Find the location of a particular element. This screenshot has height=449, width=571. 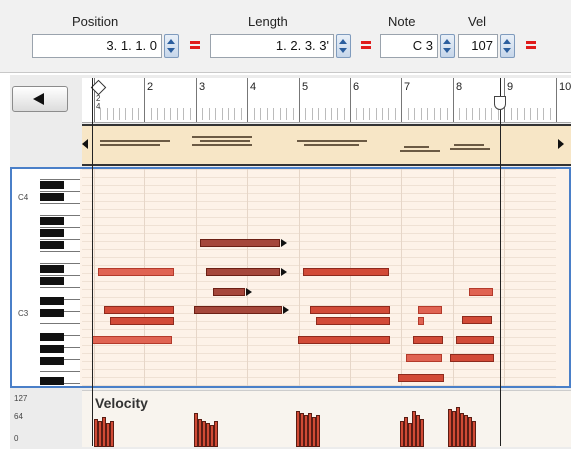

note-end-arrow-icon is located at coordinates (249, 292).